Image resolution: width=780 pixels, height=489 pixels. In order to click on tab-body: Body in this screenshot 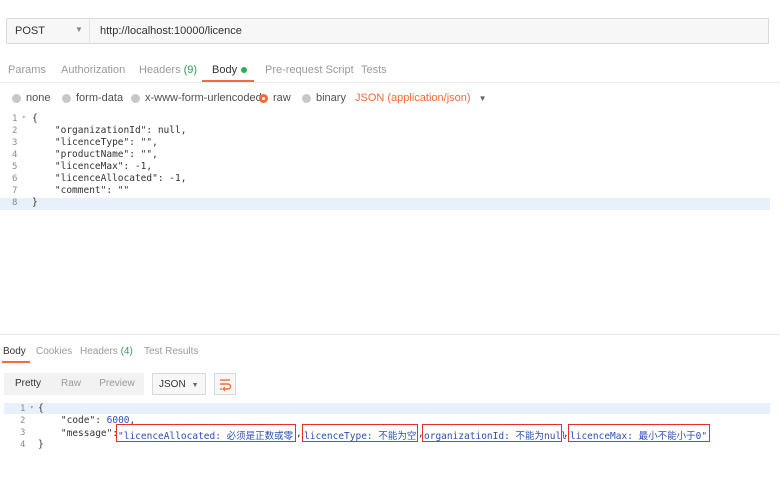, I will do `click(230, 70)`.